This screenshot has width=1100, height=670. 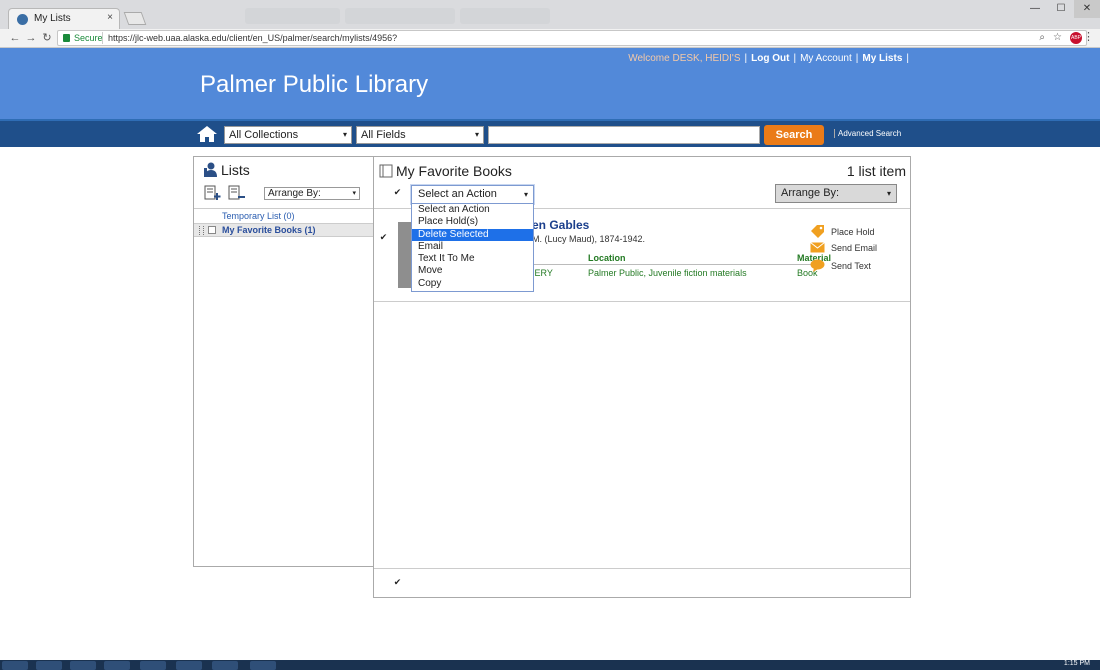 What do you see at coordinates (851, 265) in the screenshot?
I see `send-text-label: Send Text` at bounding box center [851, 265].